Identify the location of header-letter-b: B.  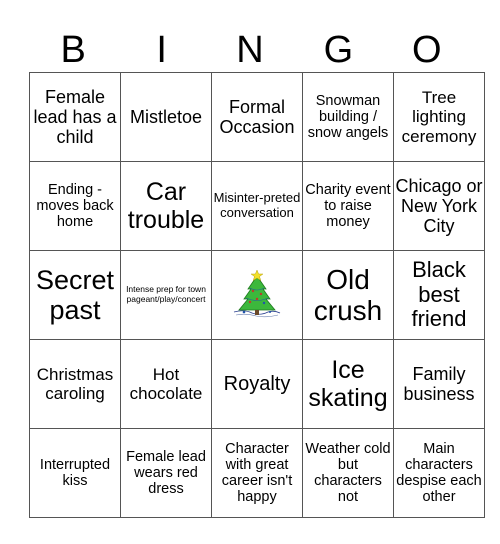
(73, 50).